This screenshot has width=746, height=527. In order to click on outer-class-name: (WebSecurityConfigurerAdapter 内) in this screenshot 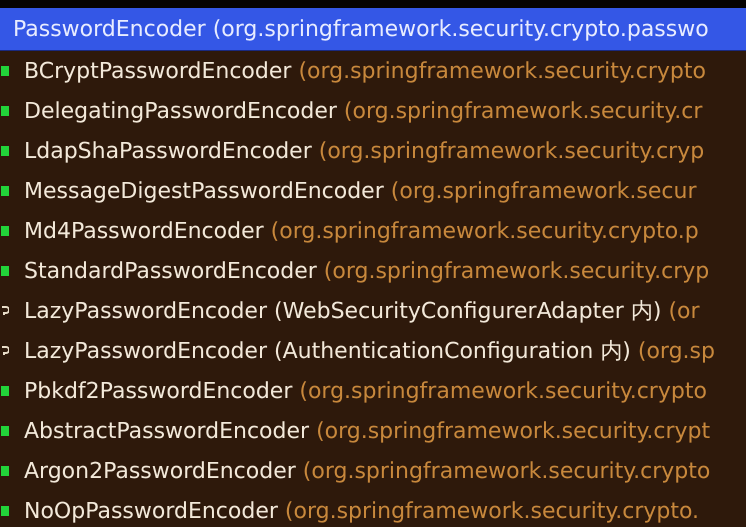, I will do `click(468, 312)`.